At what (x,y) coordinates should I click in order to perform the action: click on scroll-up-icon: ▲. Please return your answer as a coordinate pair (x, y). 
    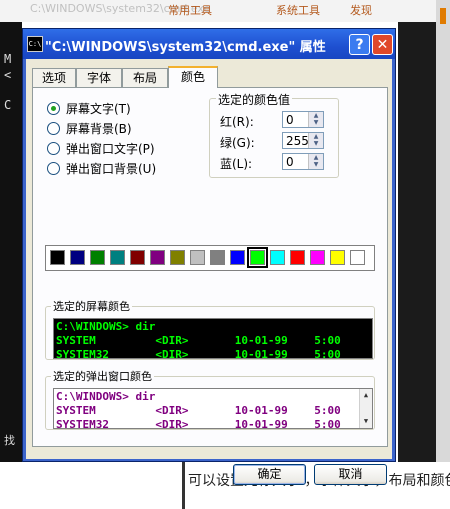
    Looking at the image, I should click on (366, 395).